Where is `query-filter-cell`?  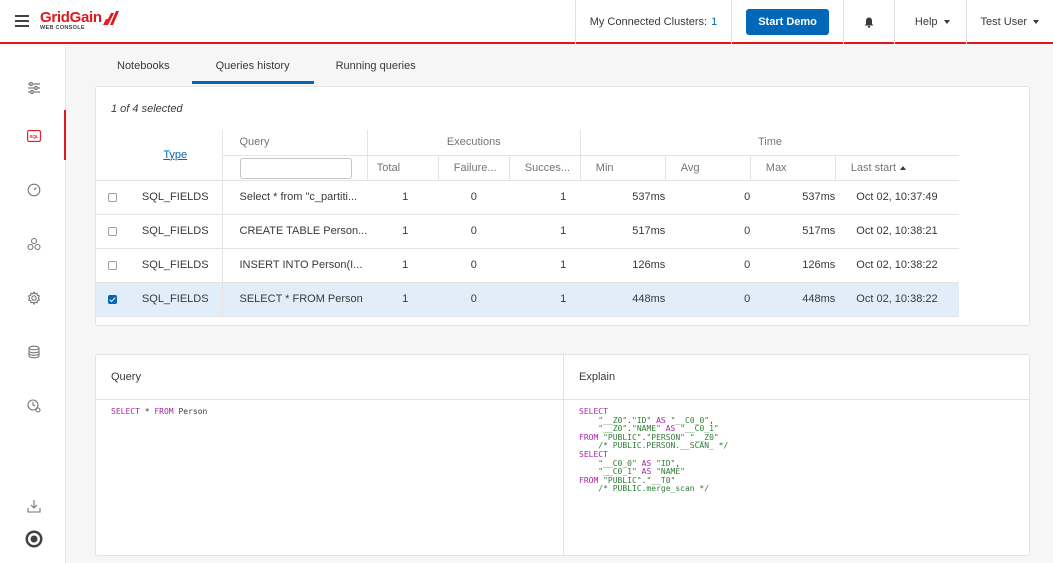 query-filter-cell is located at coordinates (294, 168).